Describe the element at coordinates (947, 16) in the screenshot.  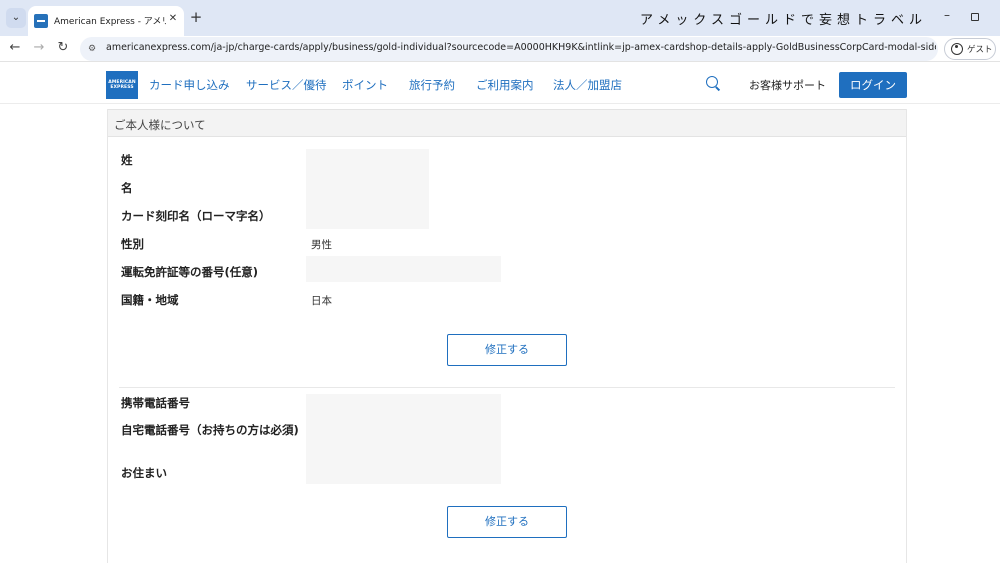
I see `minimize-icon: –` at that location.